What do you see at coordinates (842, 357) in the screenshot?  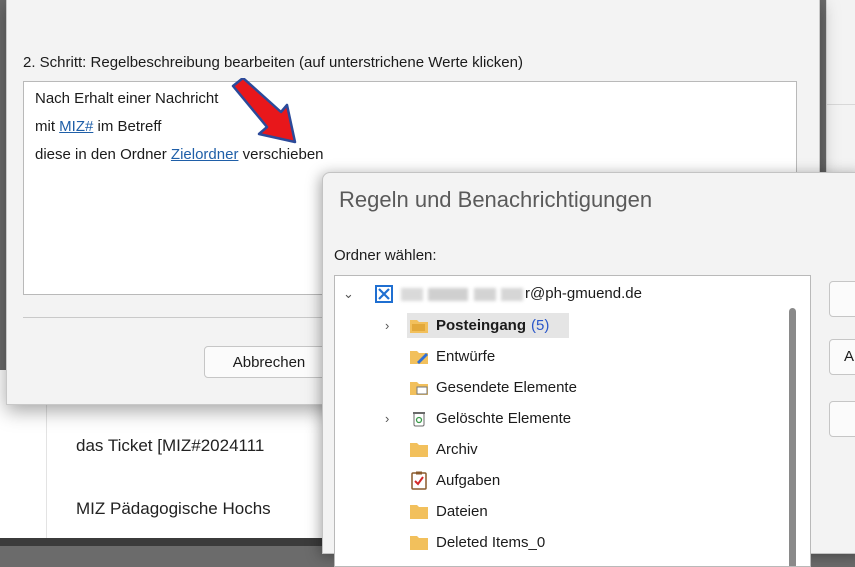 I see `side-button-a: A` at bounding box center [842, 357].